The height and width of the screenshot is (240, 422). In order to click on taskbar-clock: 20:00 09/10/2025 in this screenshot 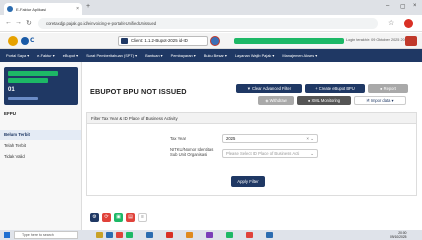, I will do `click(398, 235)`.